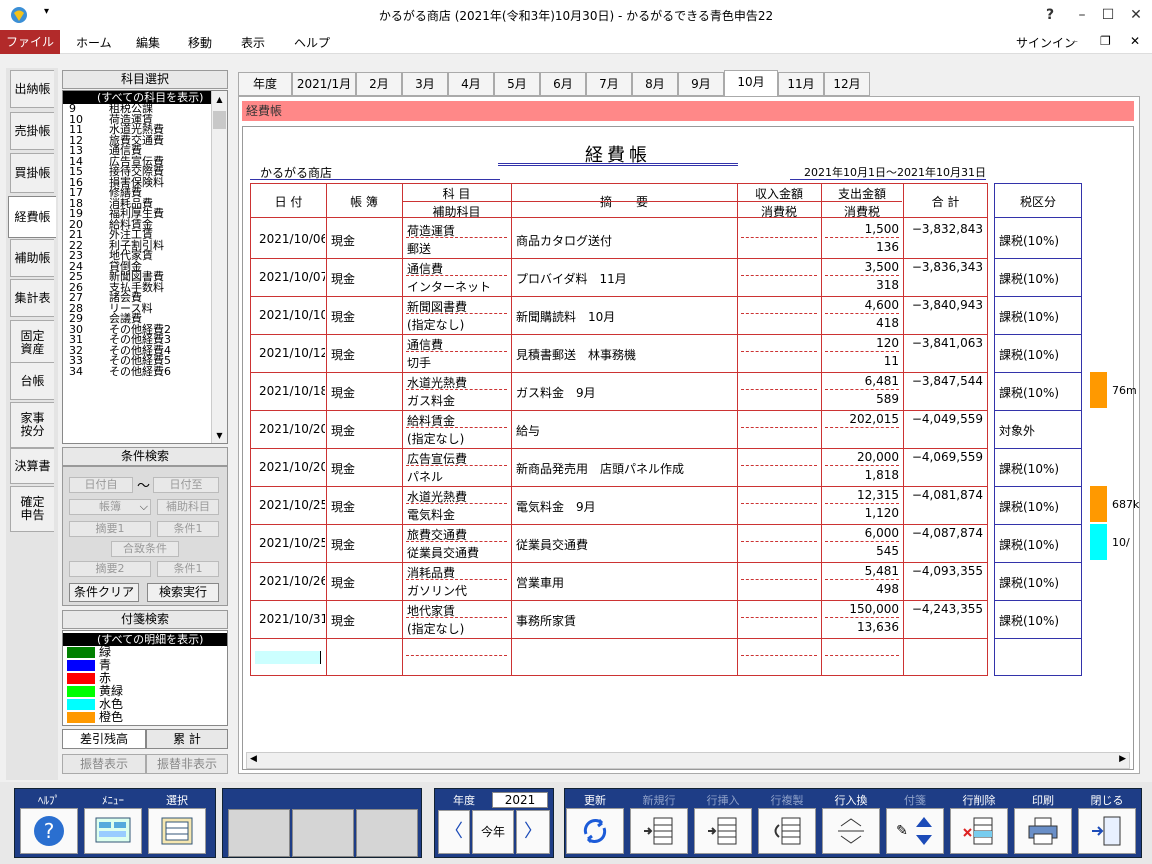 Image resolution: width=1152 pixels, height=864 pixels. Describe the element at coordinates (145, 665) in the screenshot. I see `tag-item: 青` at that location.